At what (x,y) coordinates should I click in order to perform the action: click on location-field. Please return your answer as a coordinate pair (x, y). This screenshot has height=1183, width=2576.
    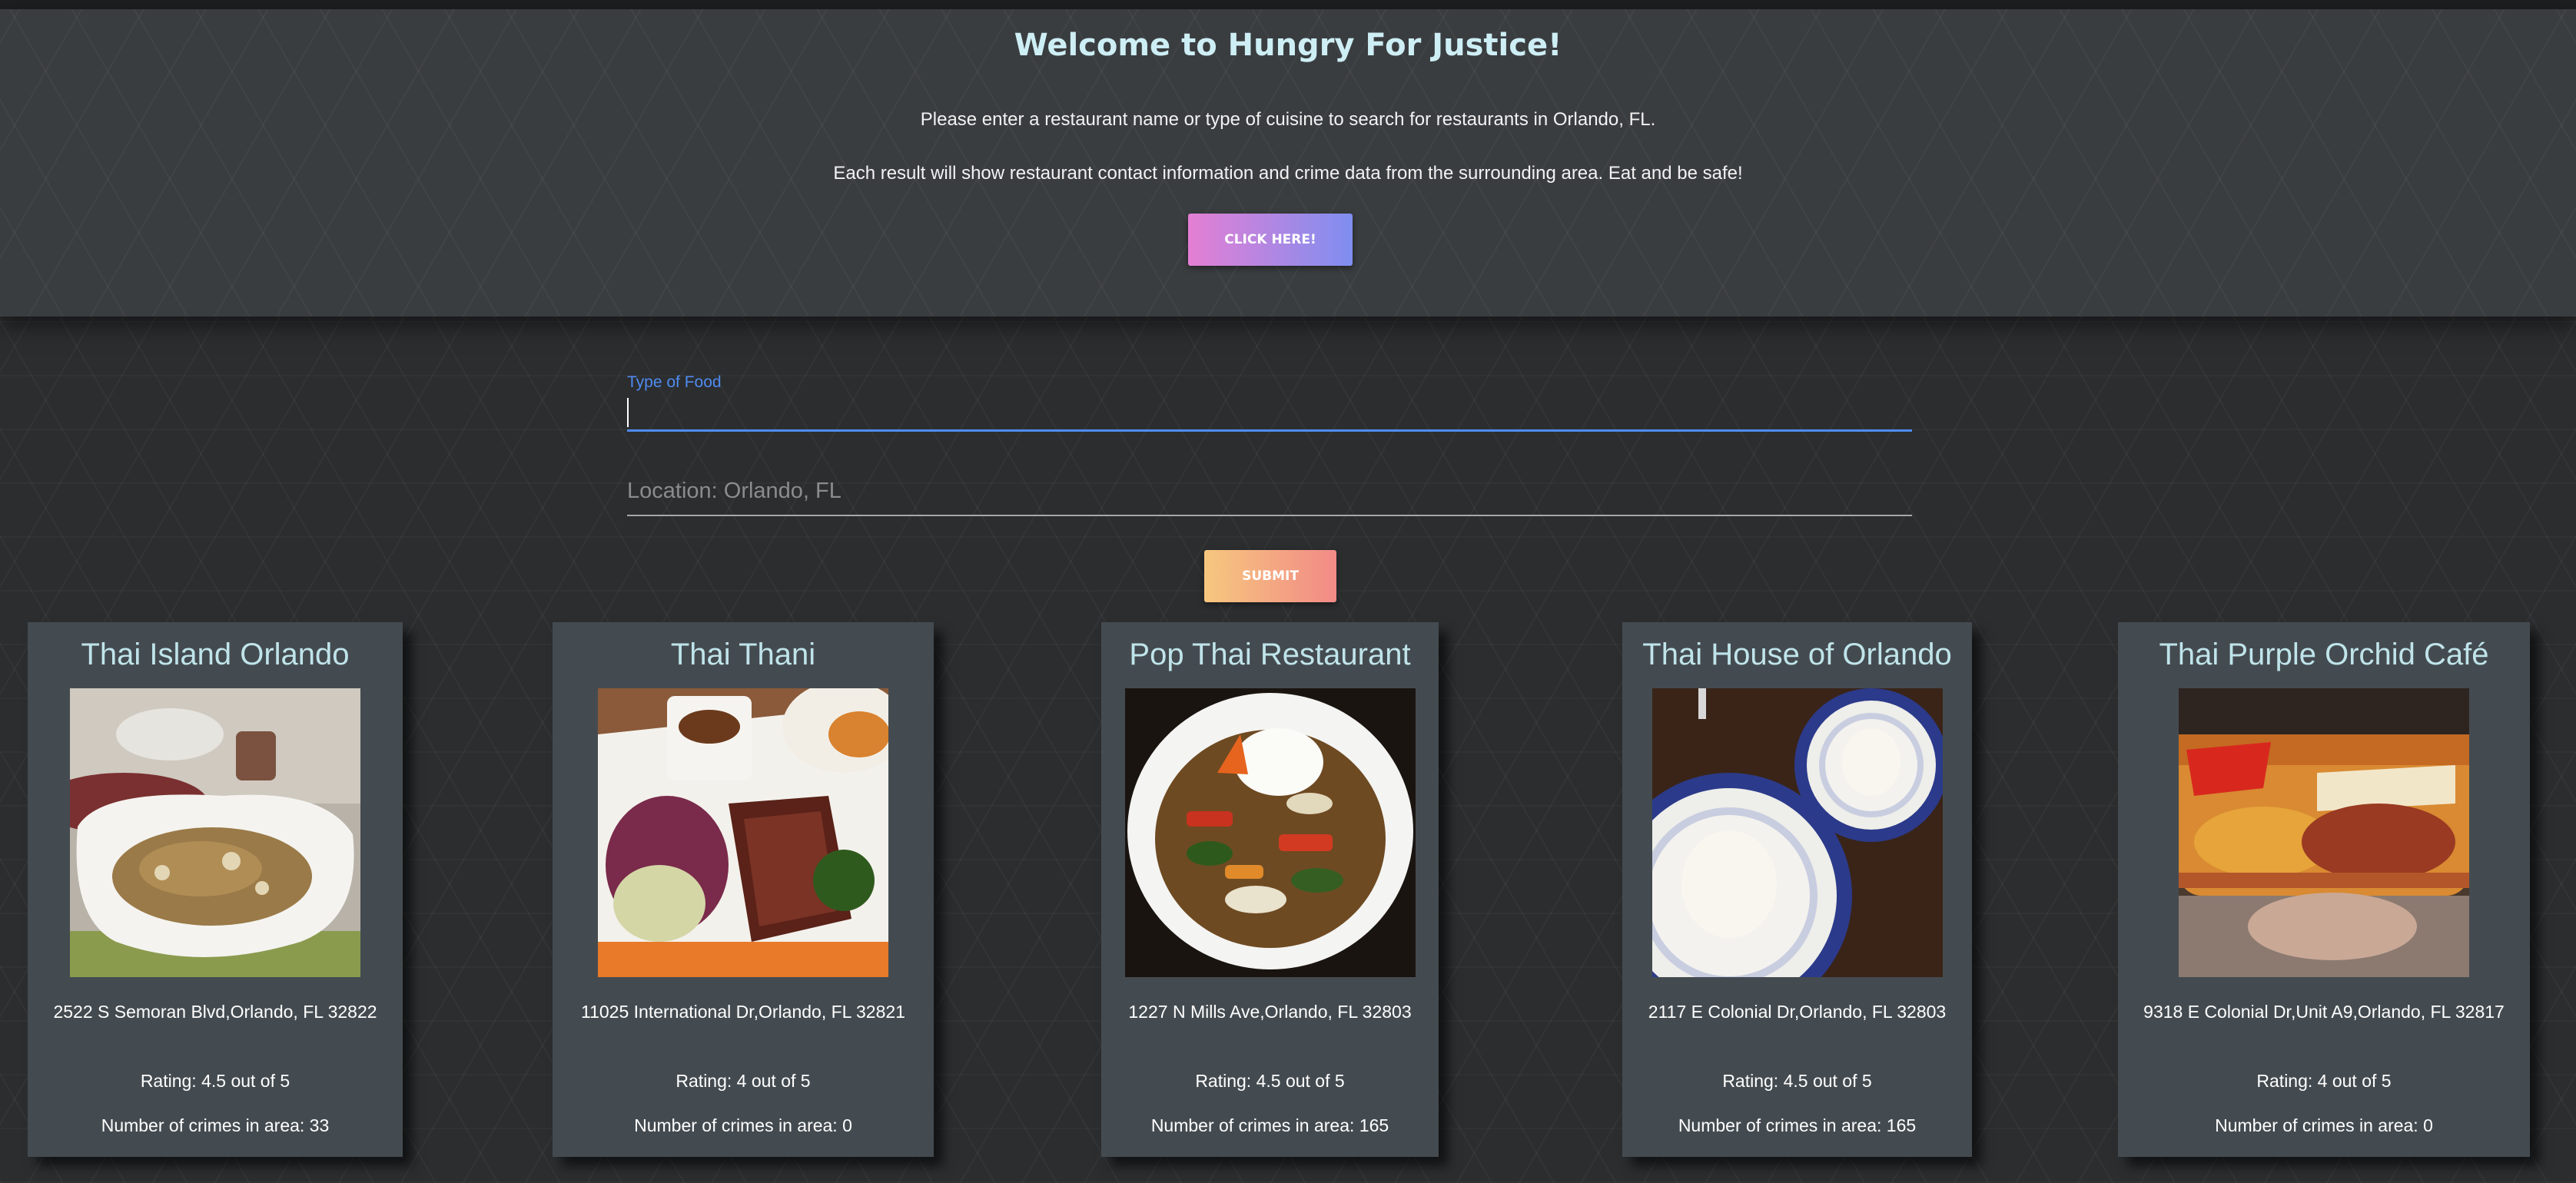
    Looking at the image, I should click on (1269, 491).